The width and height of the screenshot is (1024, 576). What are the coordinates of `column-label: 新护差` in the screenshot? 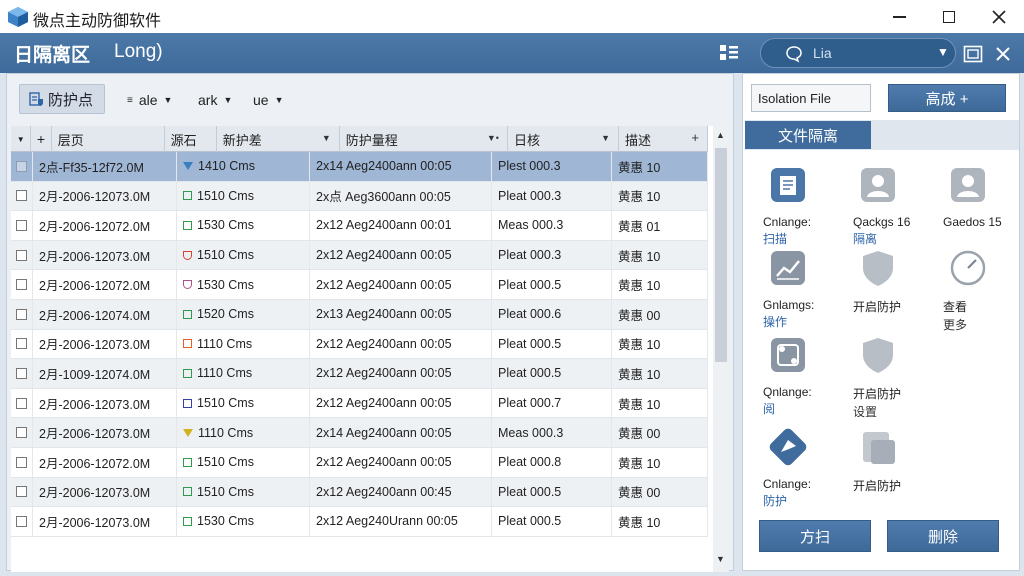 It's located at (242, 140).